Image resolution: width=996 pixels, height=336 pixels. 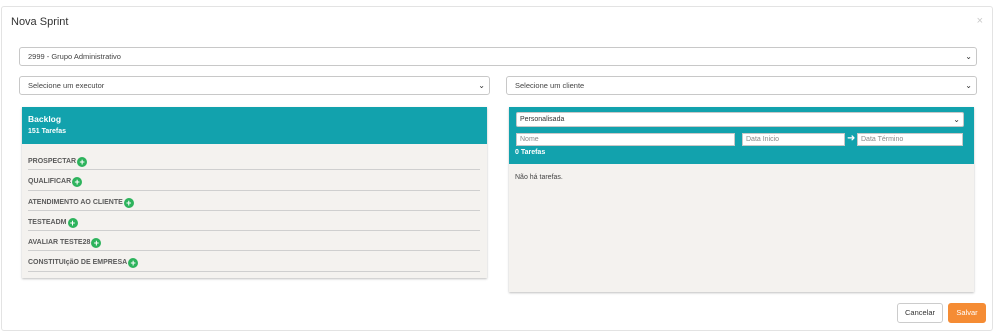 What do you see at coordinates (40, 22) in the screenshot?
I see `modal-title: Nova Sprint` at bounding box center [40, 22].